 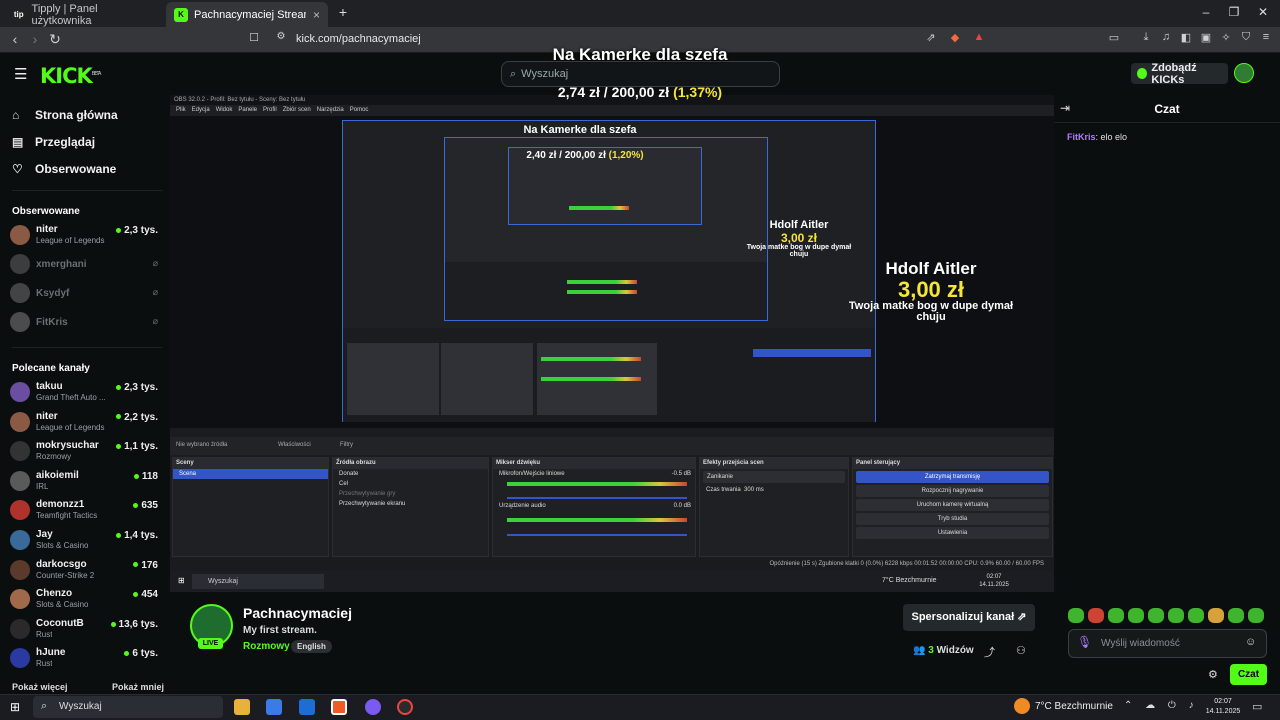 What do you see at coordinates (339, 707) in the screenshot?
I see `brave-icon` at bounding box center [339, 707].